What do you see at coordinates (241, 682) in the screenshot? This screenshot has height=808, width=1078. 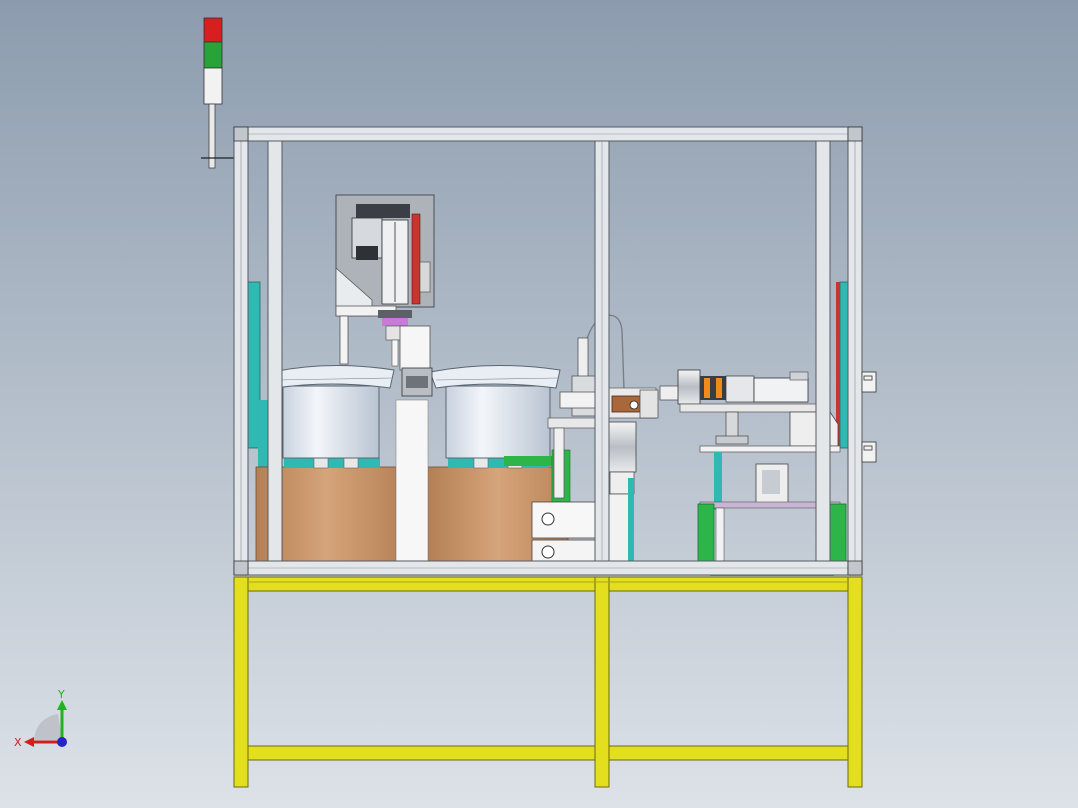 I see `table-leg-left` at bounding box center [241, 682].